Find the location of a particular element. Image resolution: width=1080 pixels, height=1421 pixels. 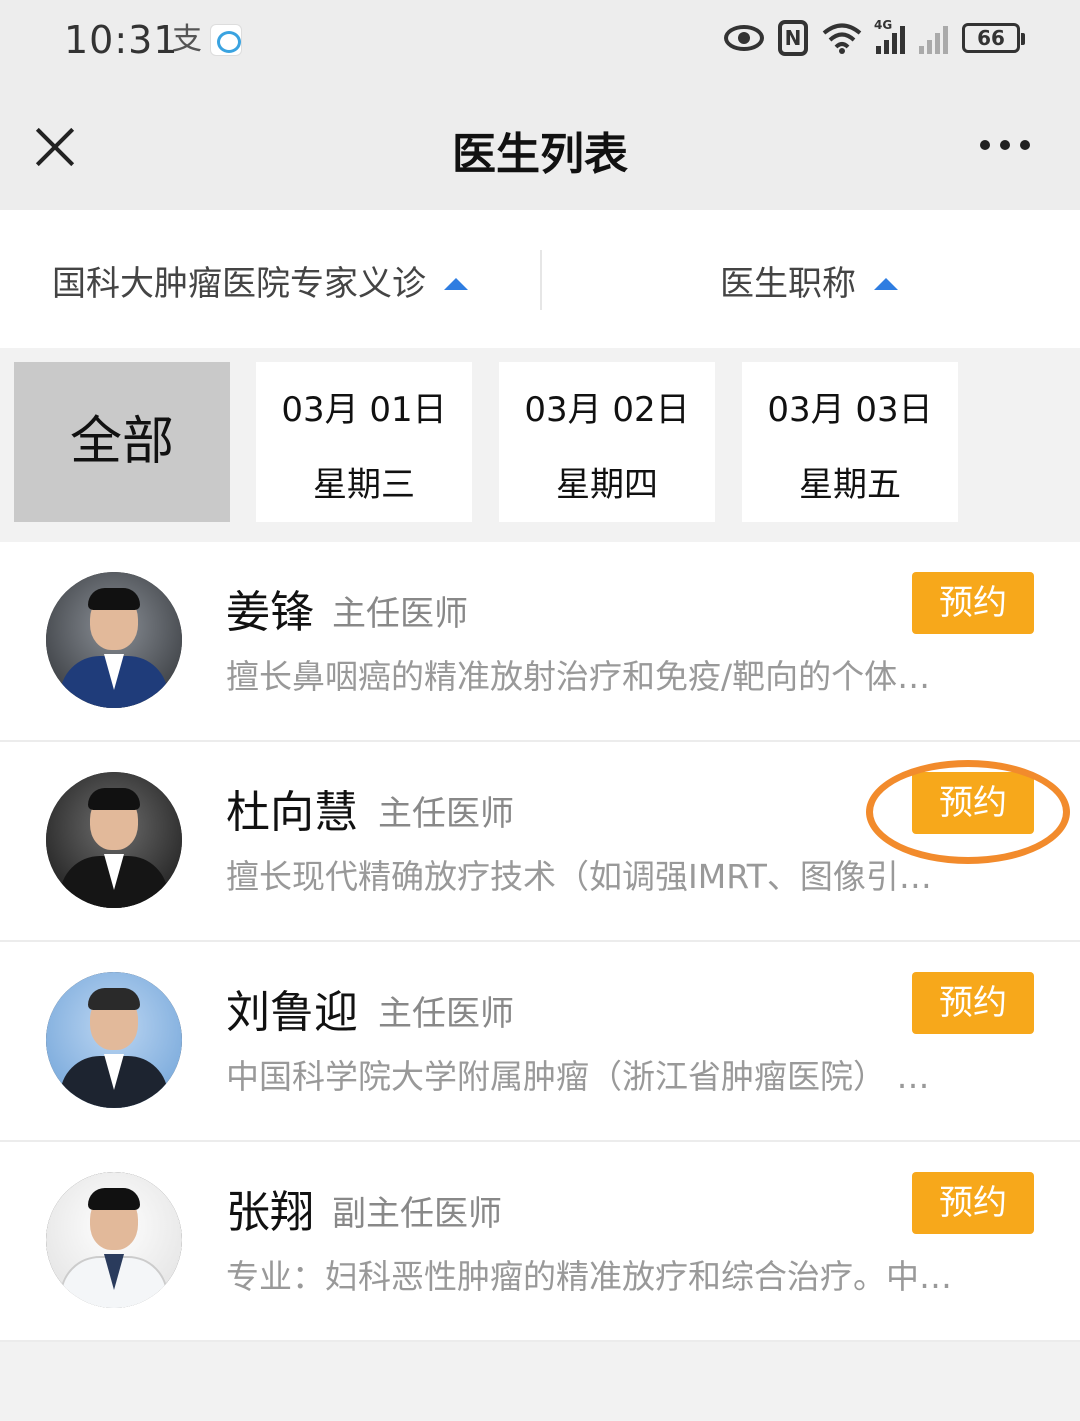

date-tab: 03月 02日 星期四 is located at coordinates (607, 442).